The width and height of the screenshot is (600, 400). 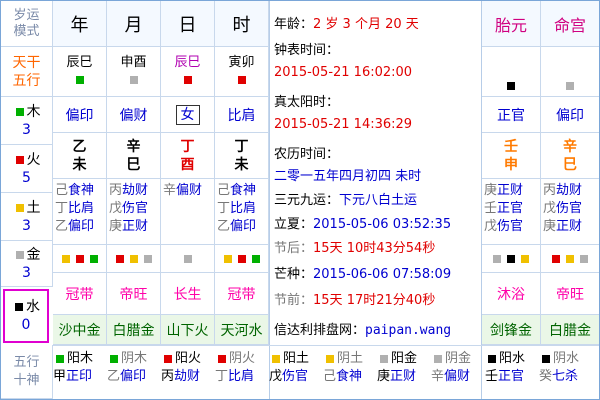 What do you see at coordinates (134, 115) in the screenshot?
I see `shishen-month: 偏财` at bounding box center [134, 115].